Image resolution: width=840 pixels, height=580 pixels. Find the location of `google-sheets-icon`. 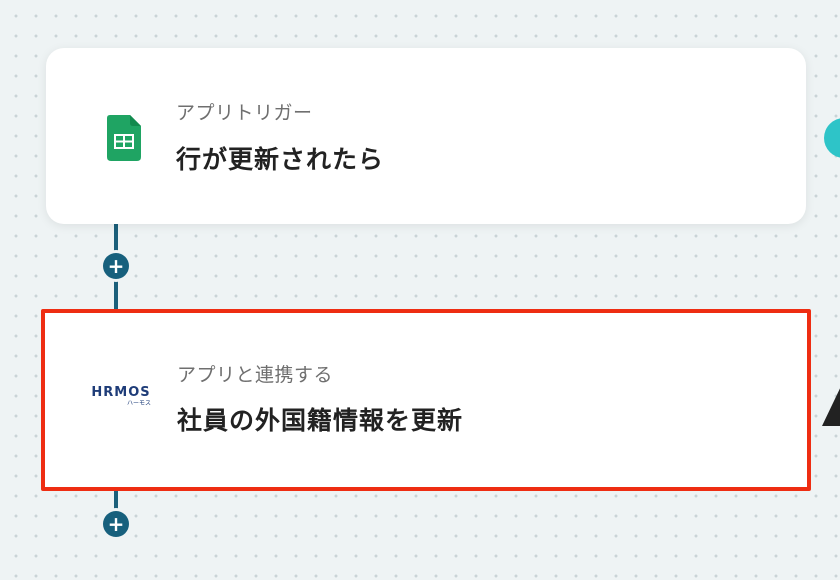

google-sheets-icon is located at coordinates (124, 138).